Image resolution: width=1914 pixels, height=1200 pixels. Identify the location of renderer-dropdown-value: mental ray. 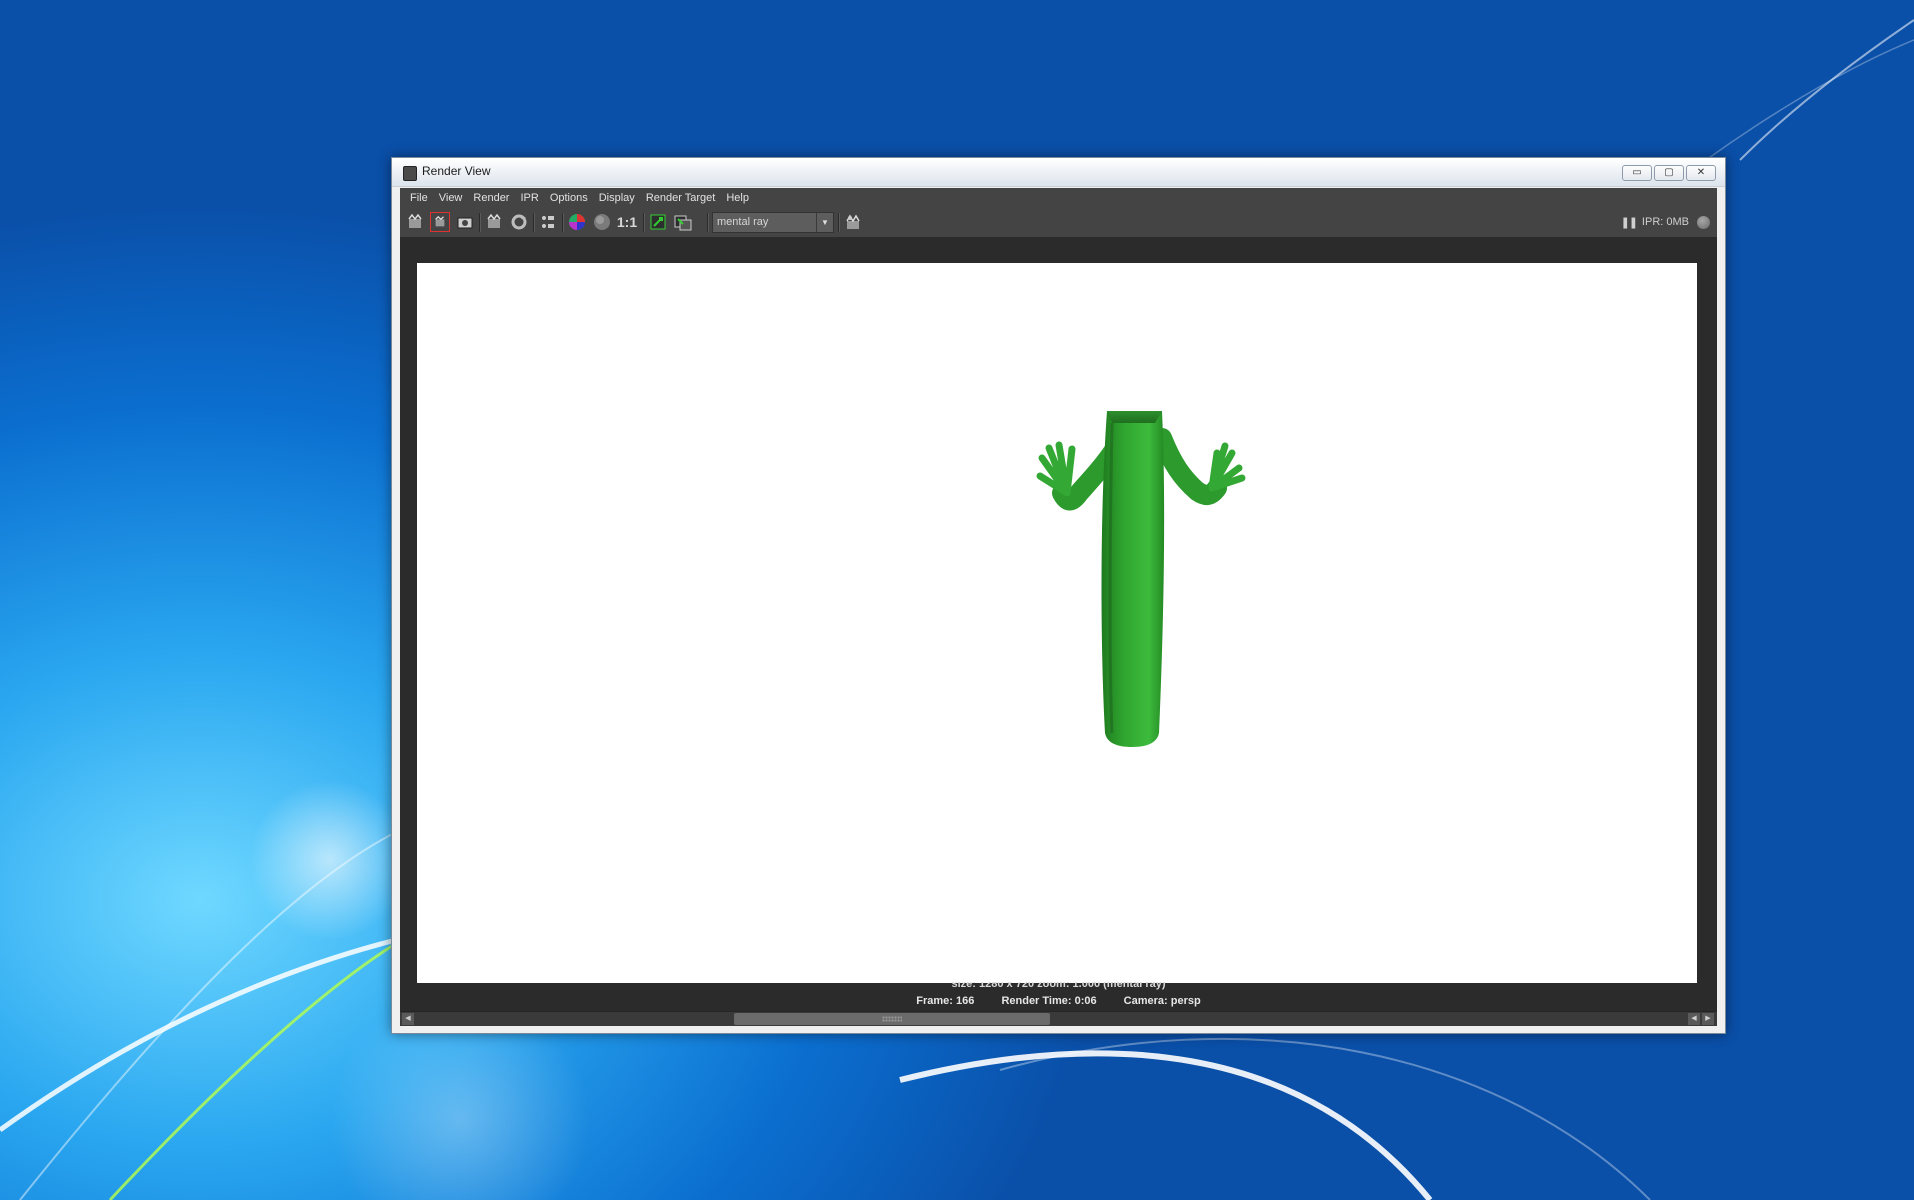
(743, 222).